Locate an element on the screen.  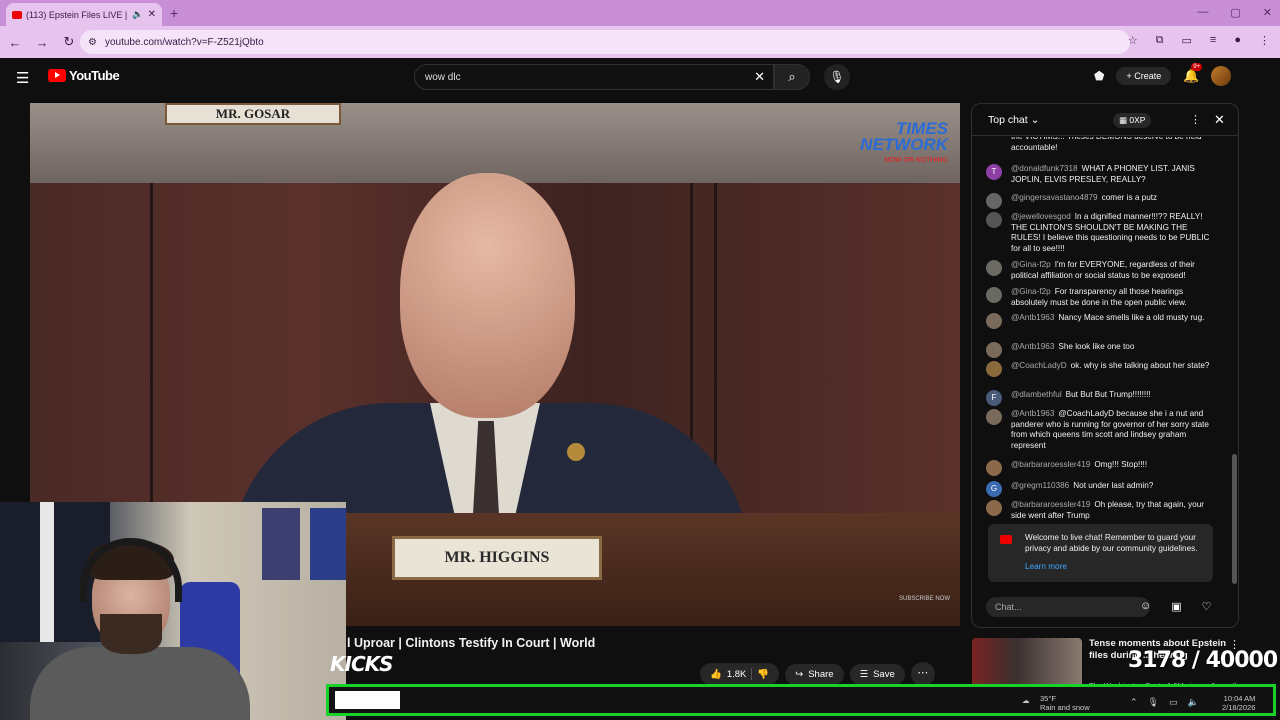
hamburger-icon: ☰ is located at coordinates (22, 78).